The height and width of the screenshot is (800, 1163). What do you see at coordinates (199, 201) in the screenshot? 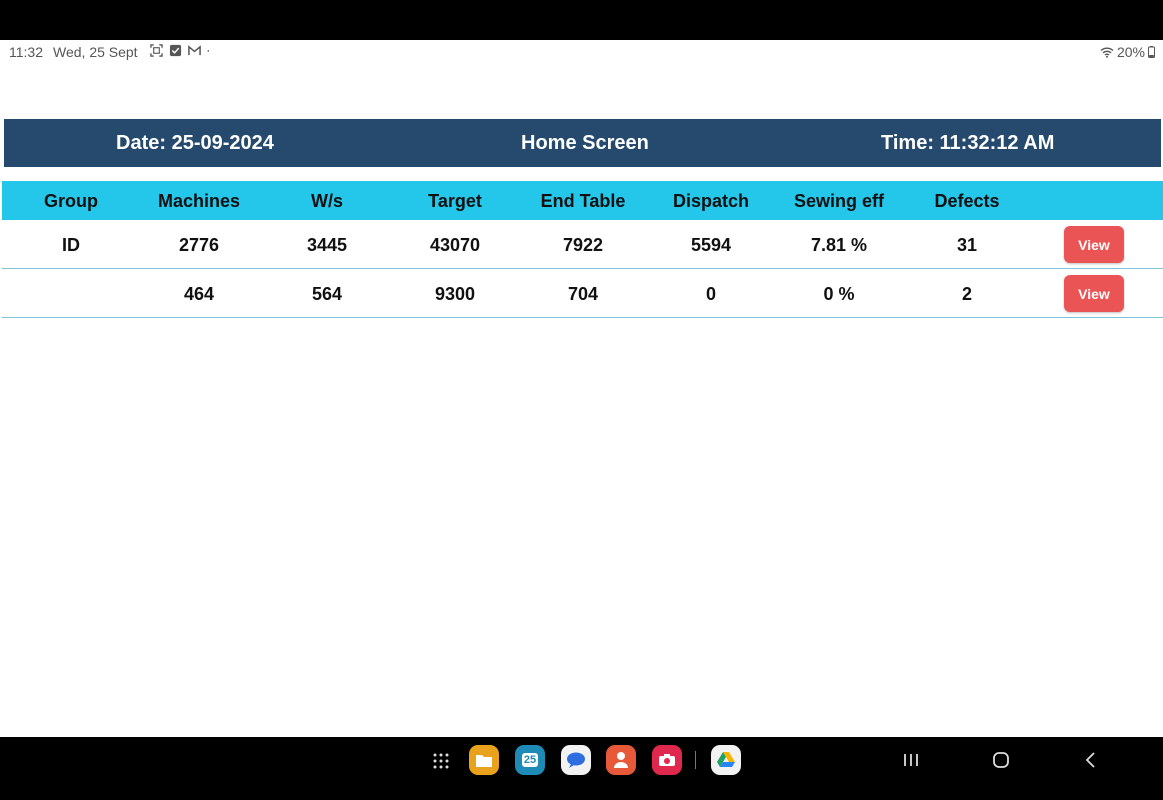
I see `column-header-machines: Machines` at bounding box center [199, 201].